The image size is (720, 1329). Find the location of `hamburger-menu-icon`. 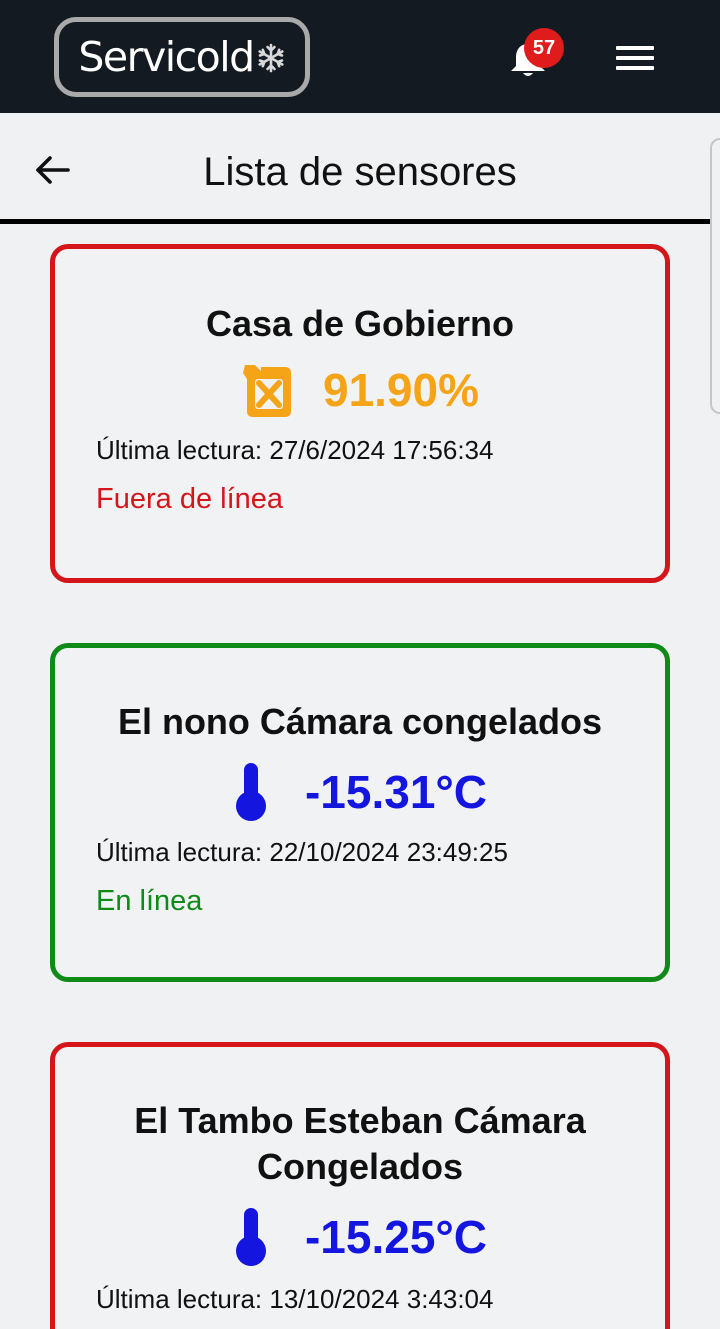

hamburger-menu-icon is located at coordinates (636, 58).